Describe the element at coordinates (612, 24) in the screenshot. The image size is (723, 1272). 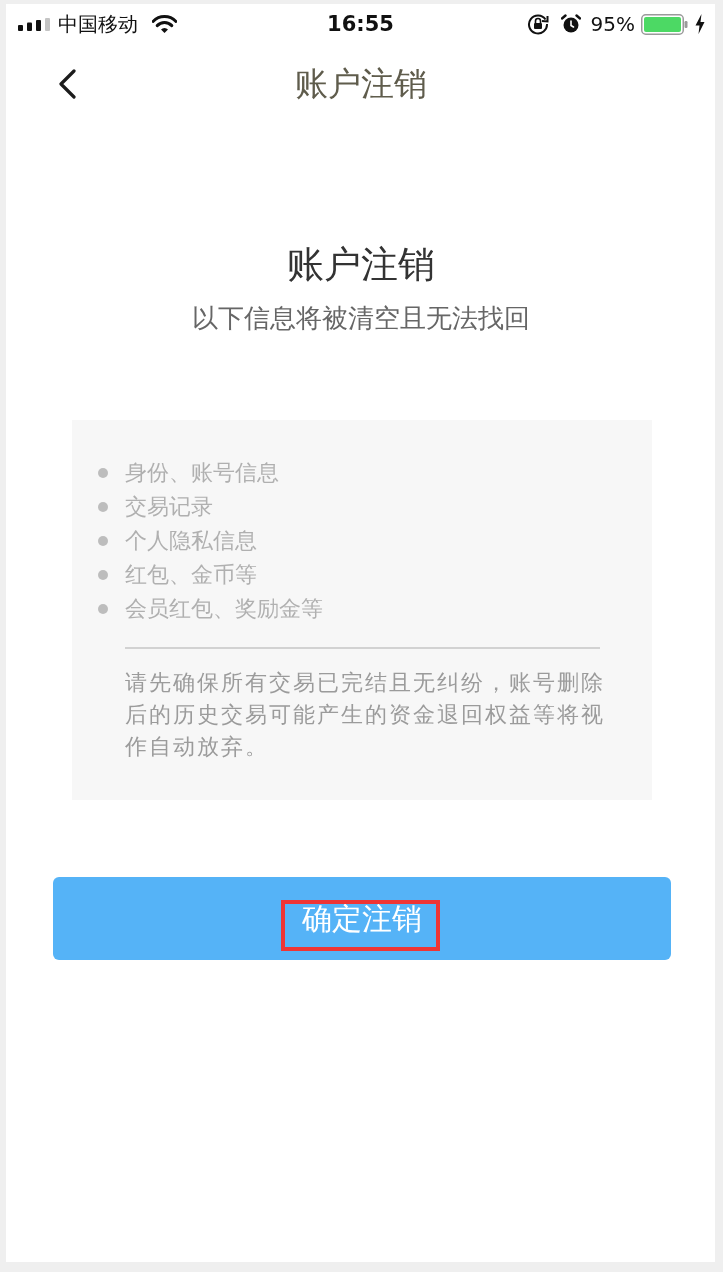
I see `battery-percent: 95%` at that location.